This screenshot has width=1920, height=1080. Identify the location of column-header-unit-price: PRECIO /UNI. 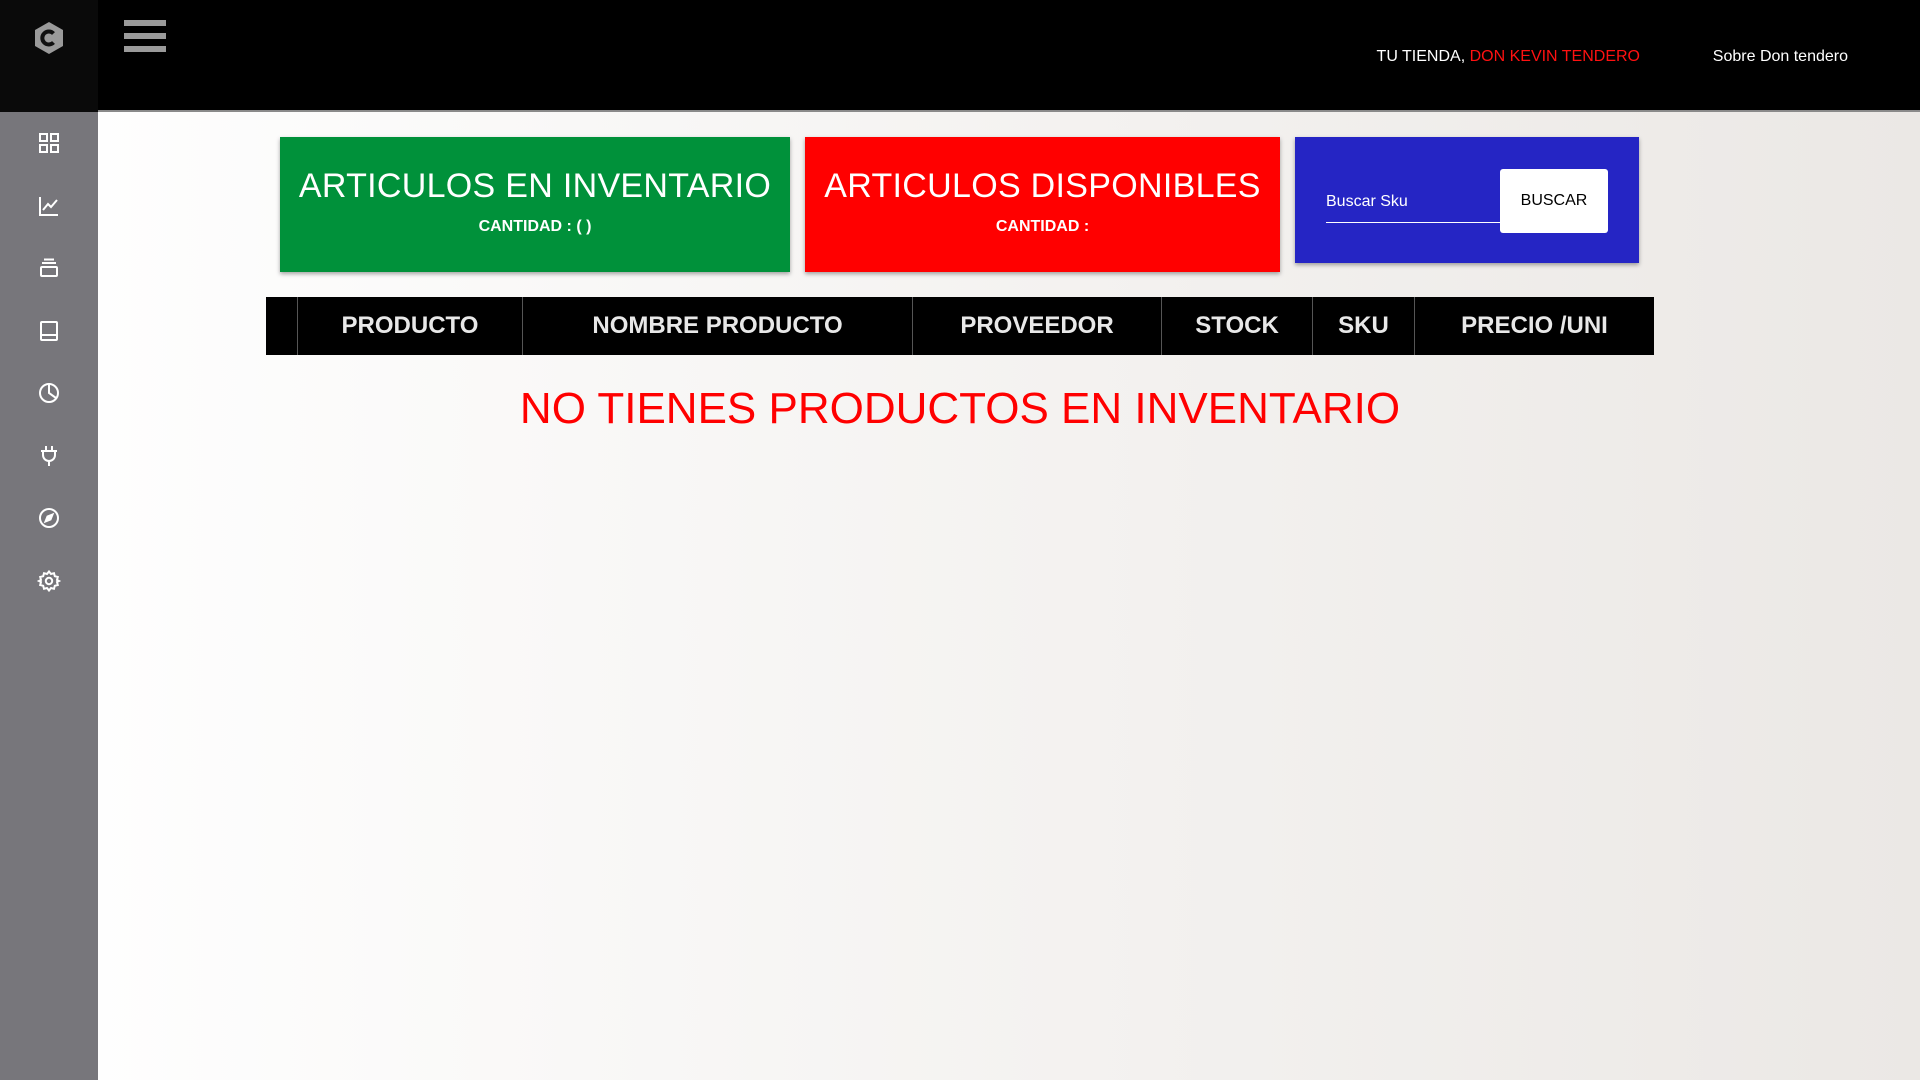
(1534, 326).